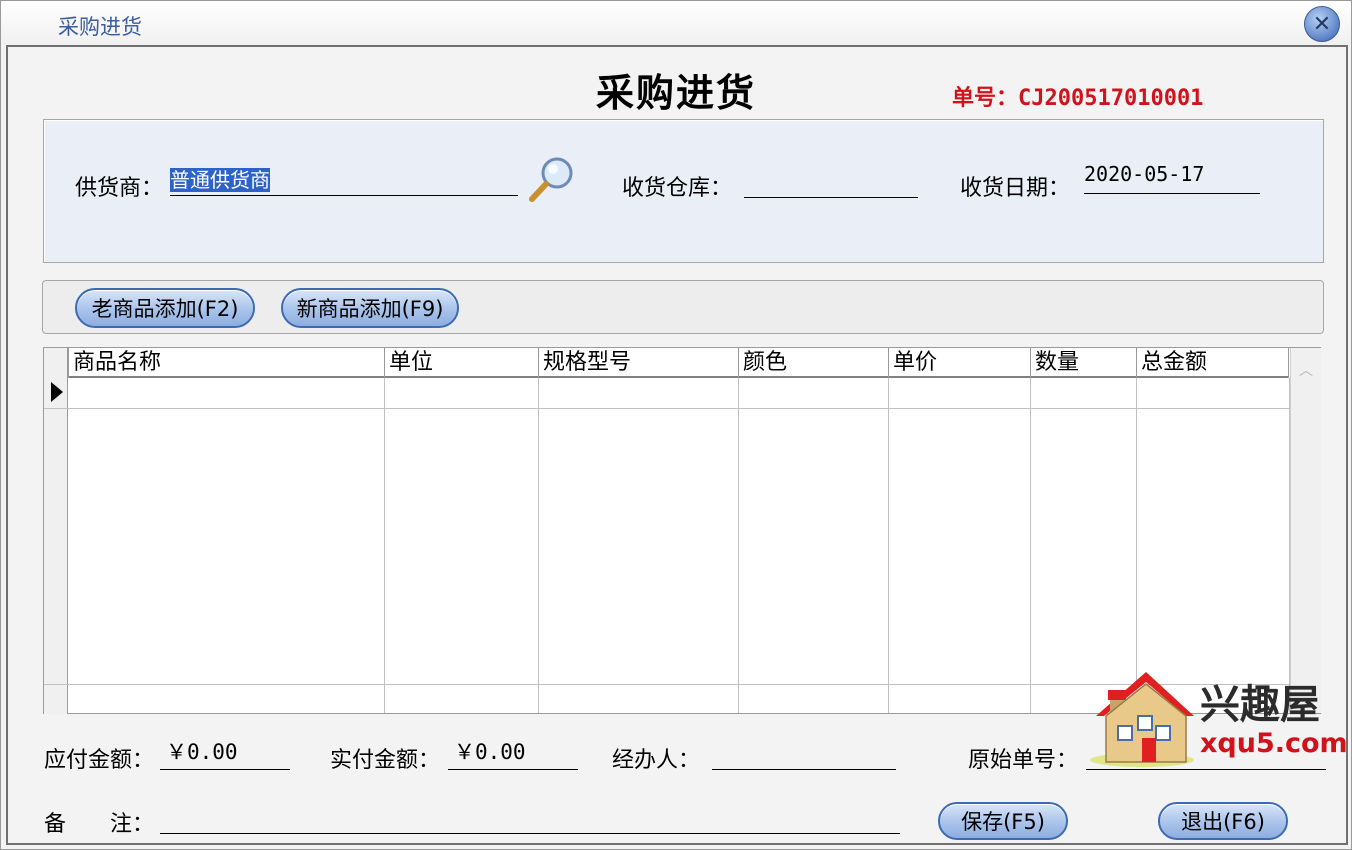  What do you see at coordinates (99, 760) in the screenshot?
I see `payable-label: 应付金额：` at bounding box center [99, 760].